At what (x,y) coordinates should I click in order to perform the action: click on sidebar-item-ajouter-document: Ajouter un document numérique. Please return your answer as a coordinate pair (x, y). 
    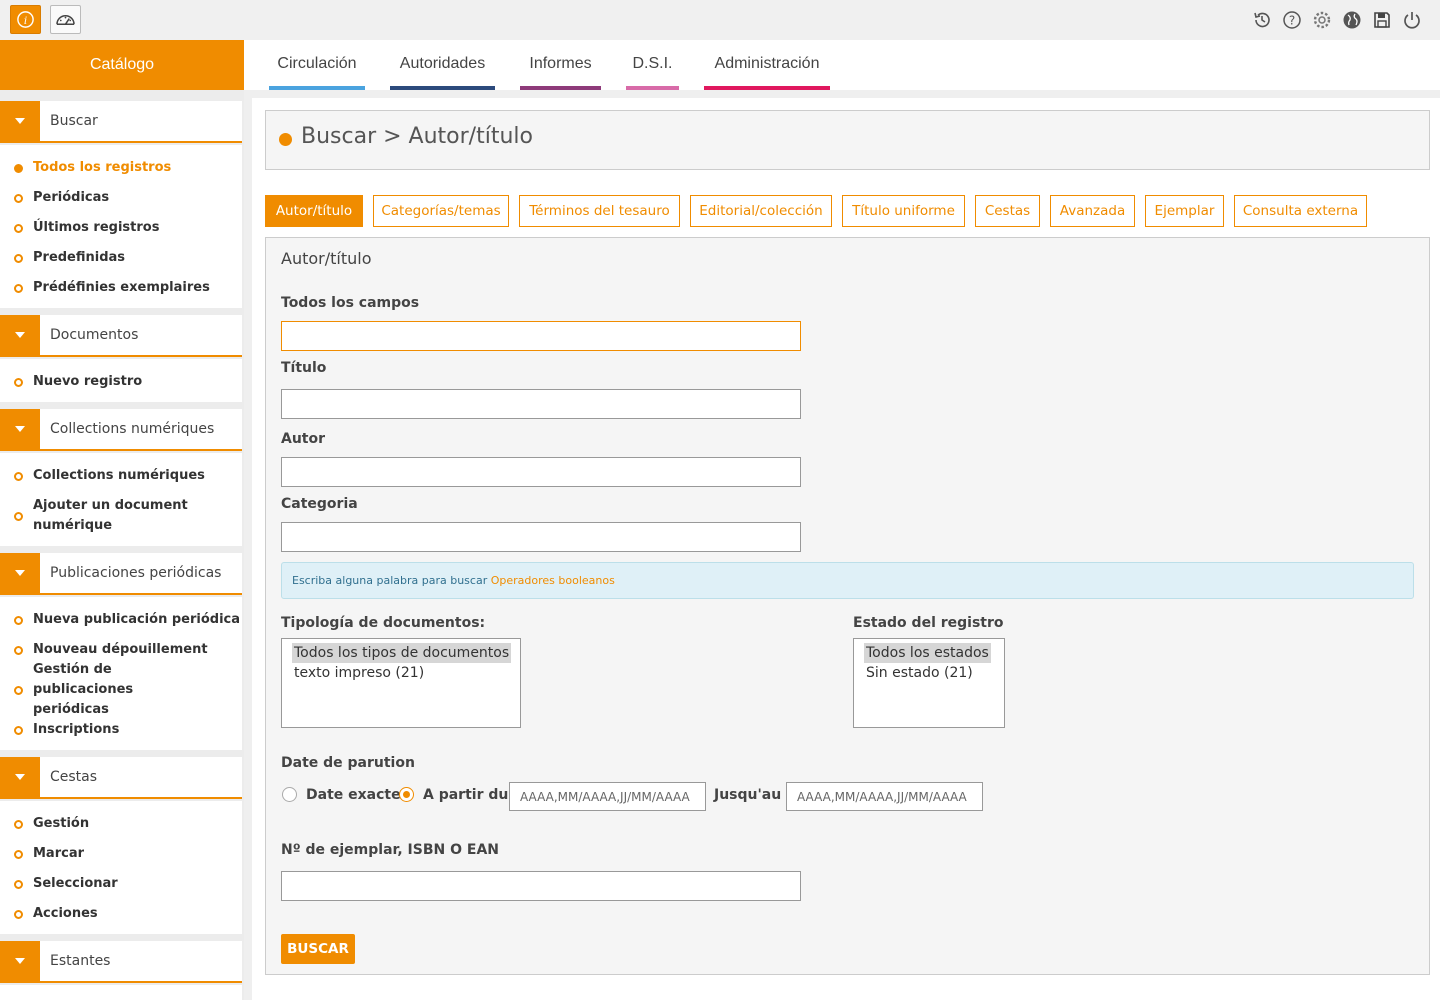
    Looking at the image, I should click on (121, 516).